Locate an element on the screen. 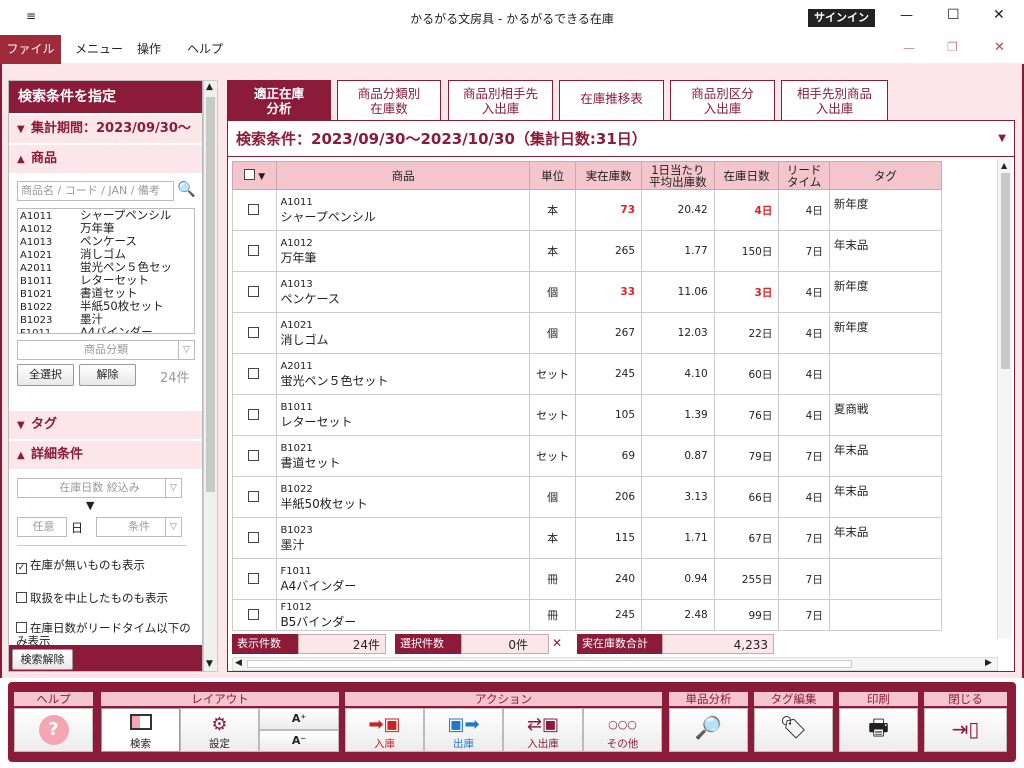 This screenshot has height=768, width=1024. detail-section: ▲ 詳細条件 is located at coordinates (105, 455).